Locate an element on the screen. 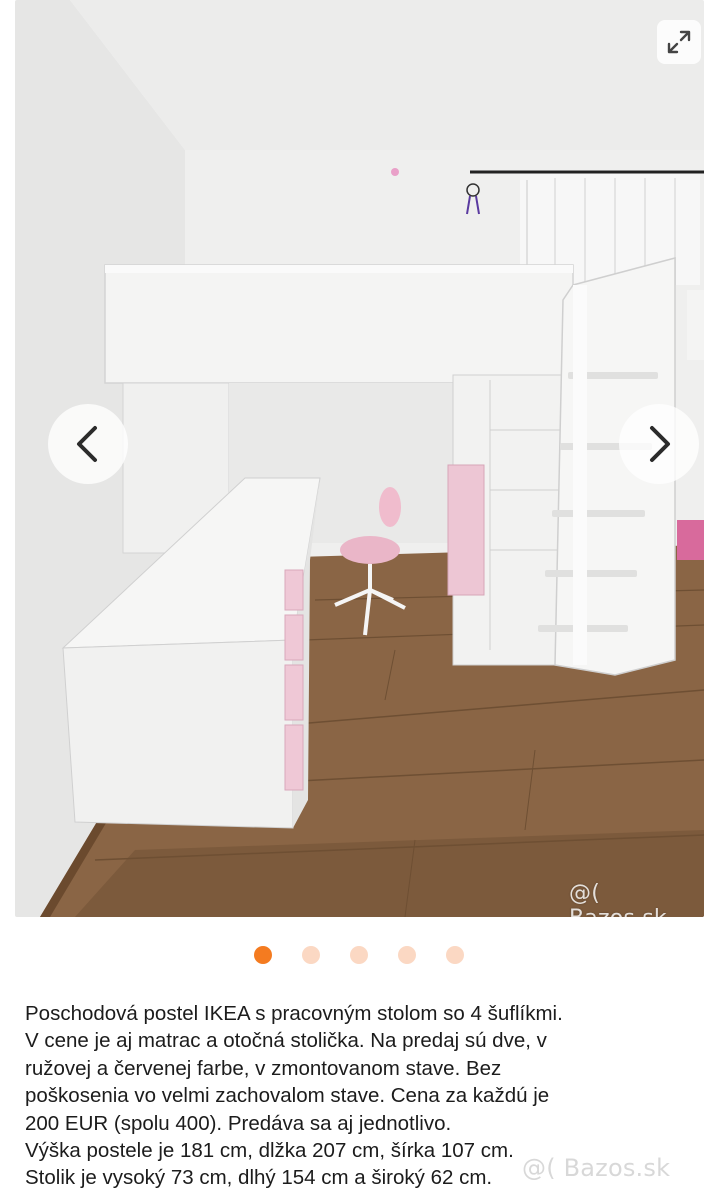 The width and height of the screenshot is (719, 1200). chevron-left-icon is located at coordinates (87, 444).